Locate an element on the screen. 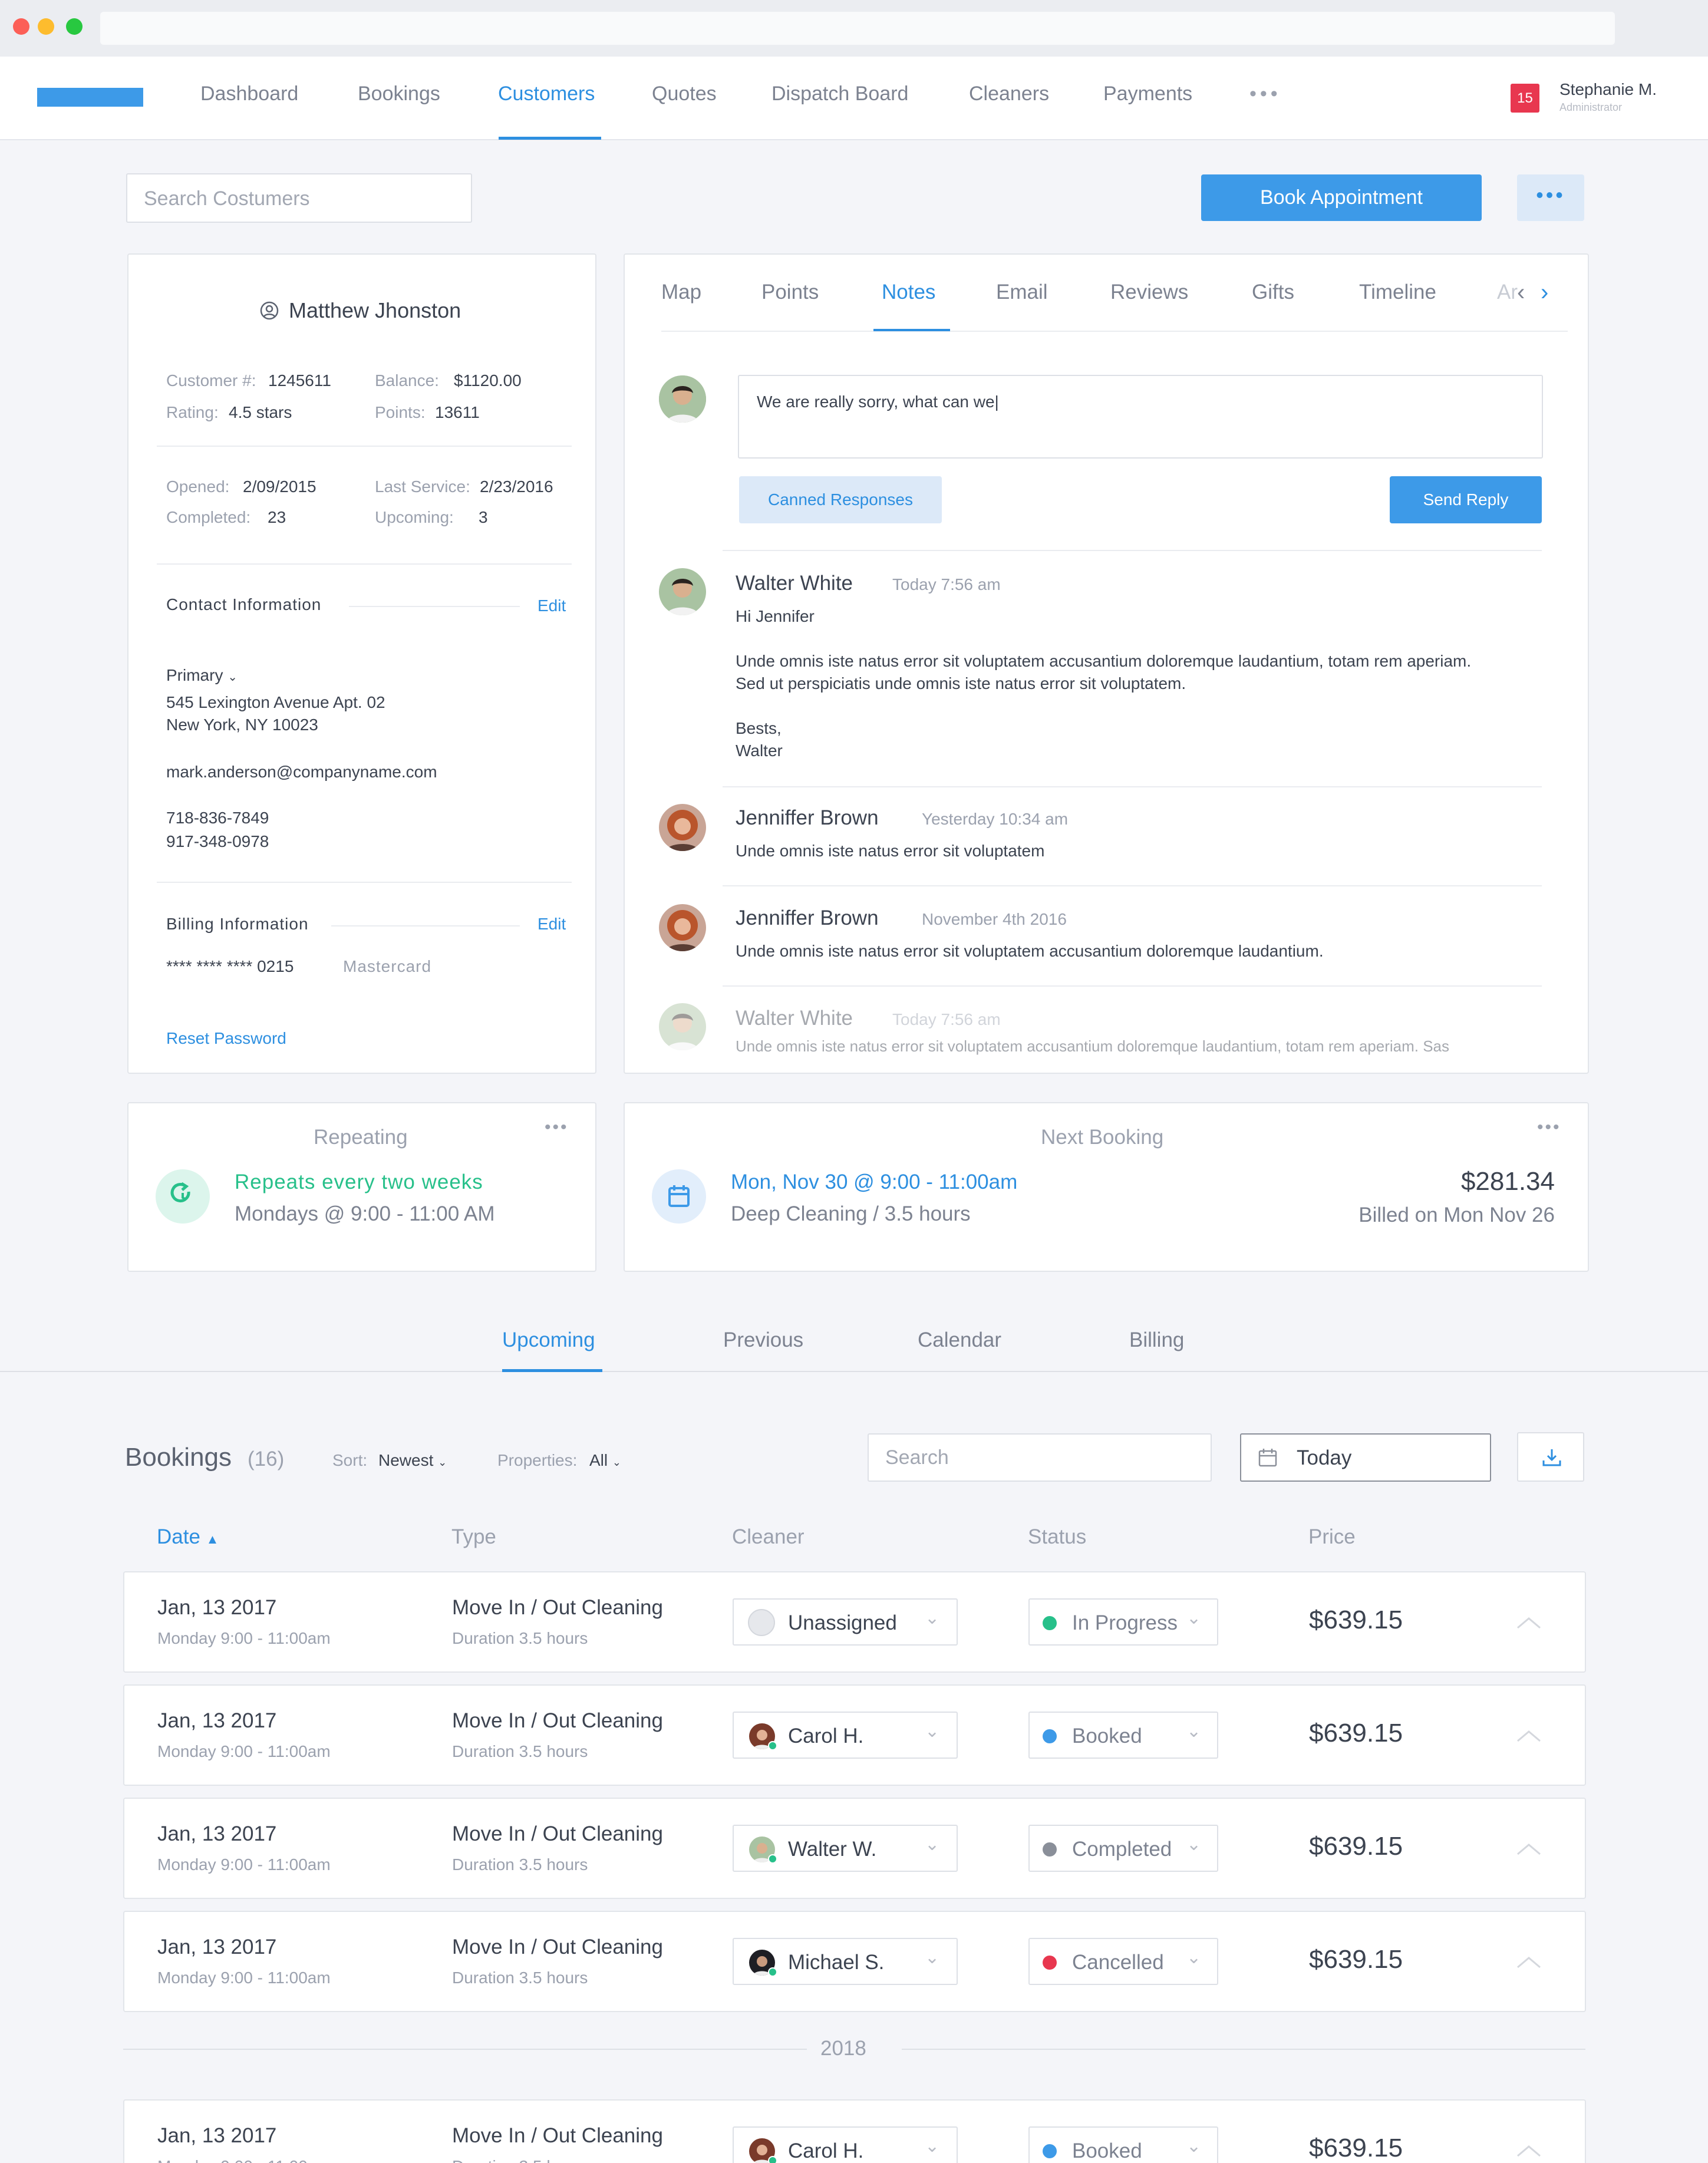 The height and width of the screenshot is (2163, 1708). bookings-title: Bookings is located at coordinates (178, 1457).